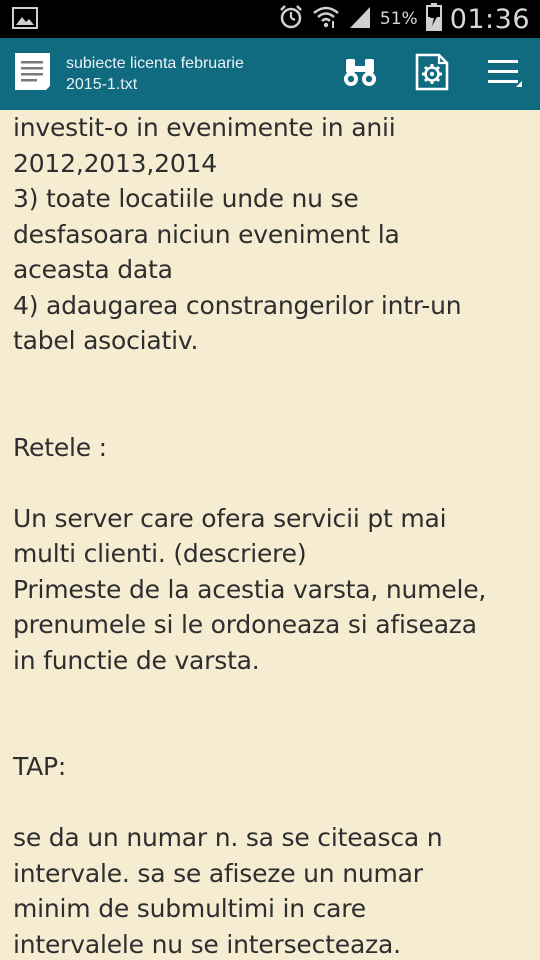  I want to click on document-settings-button, so click(432, 74).